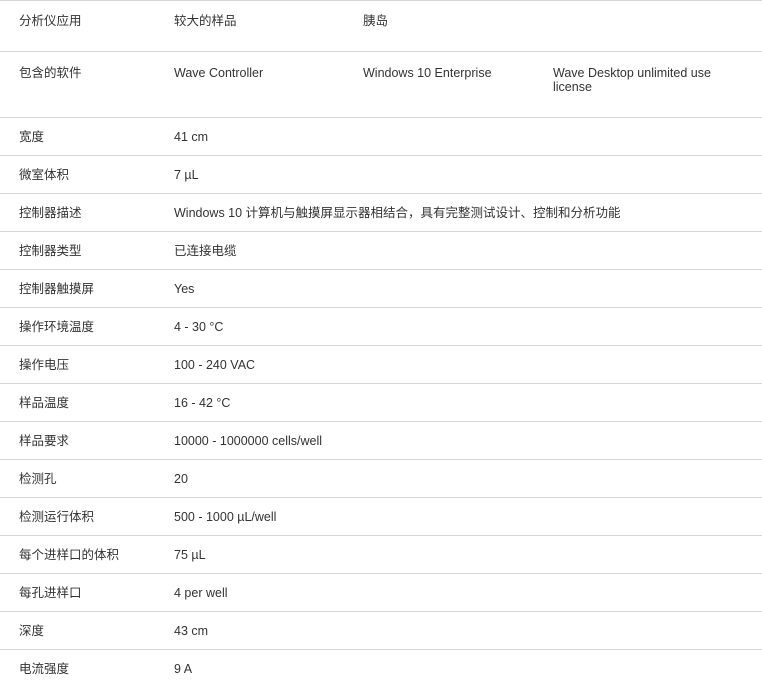 This screenshot has width=762, height=687. What do you see at coordinates (376, 21) in the screenshot?
I see `row-value: 胰岛` at bounding box center [376, 21].